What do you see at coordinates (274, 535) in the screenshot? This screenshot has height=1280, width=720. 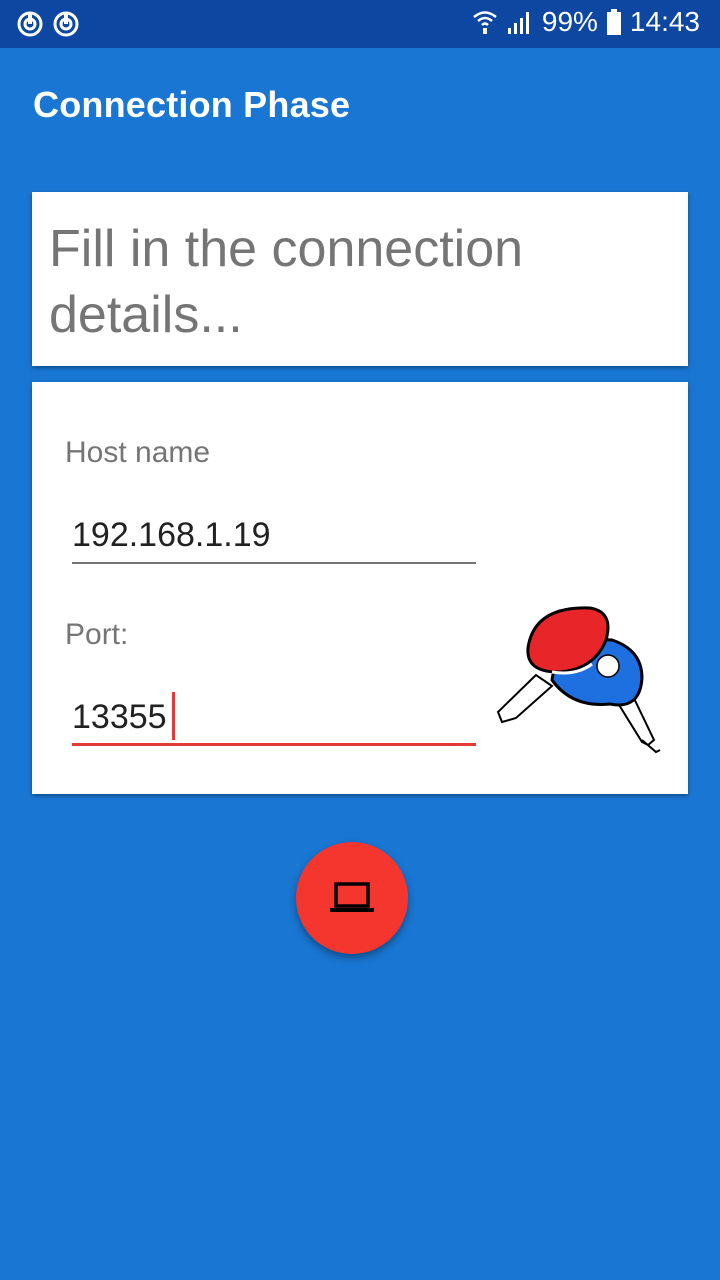 I see `host-name-input` at bounding box center [274, 535].